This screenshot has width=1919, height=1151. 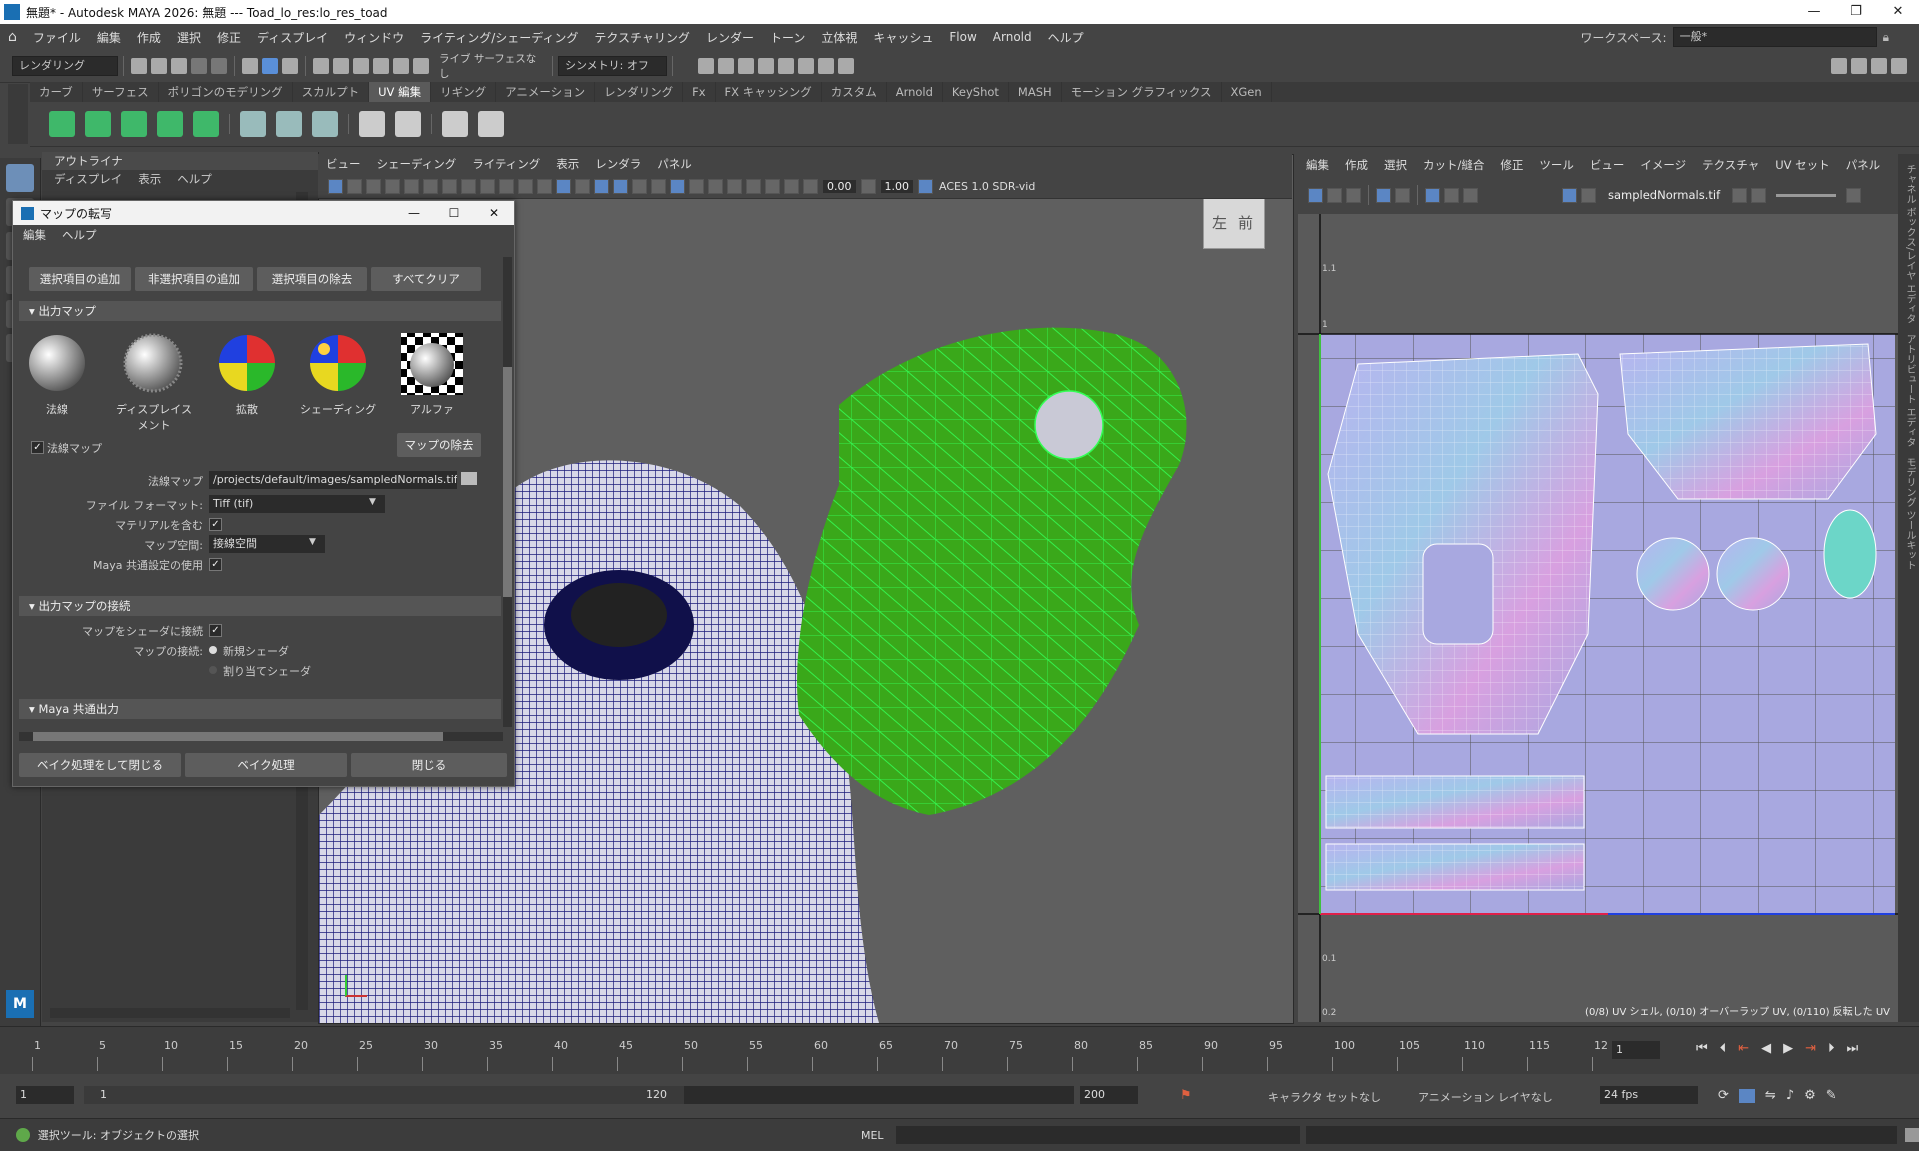 What do you see at coordinates (1886, 37) in the screenshot?
I see `lock-icon: 🔒︎` at bounding box center [1886, 37].